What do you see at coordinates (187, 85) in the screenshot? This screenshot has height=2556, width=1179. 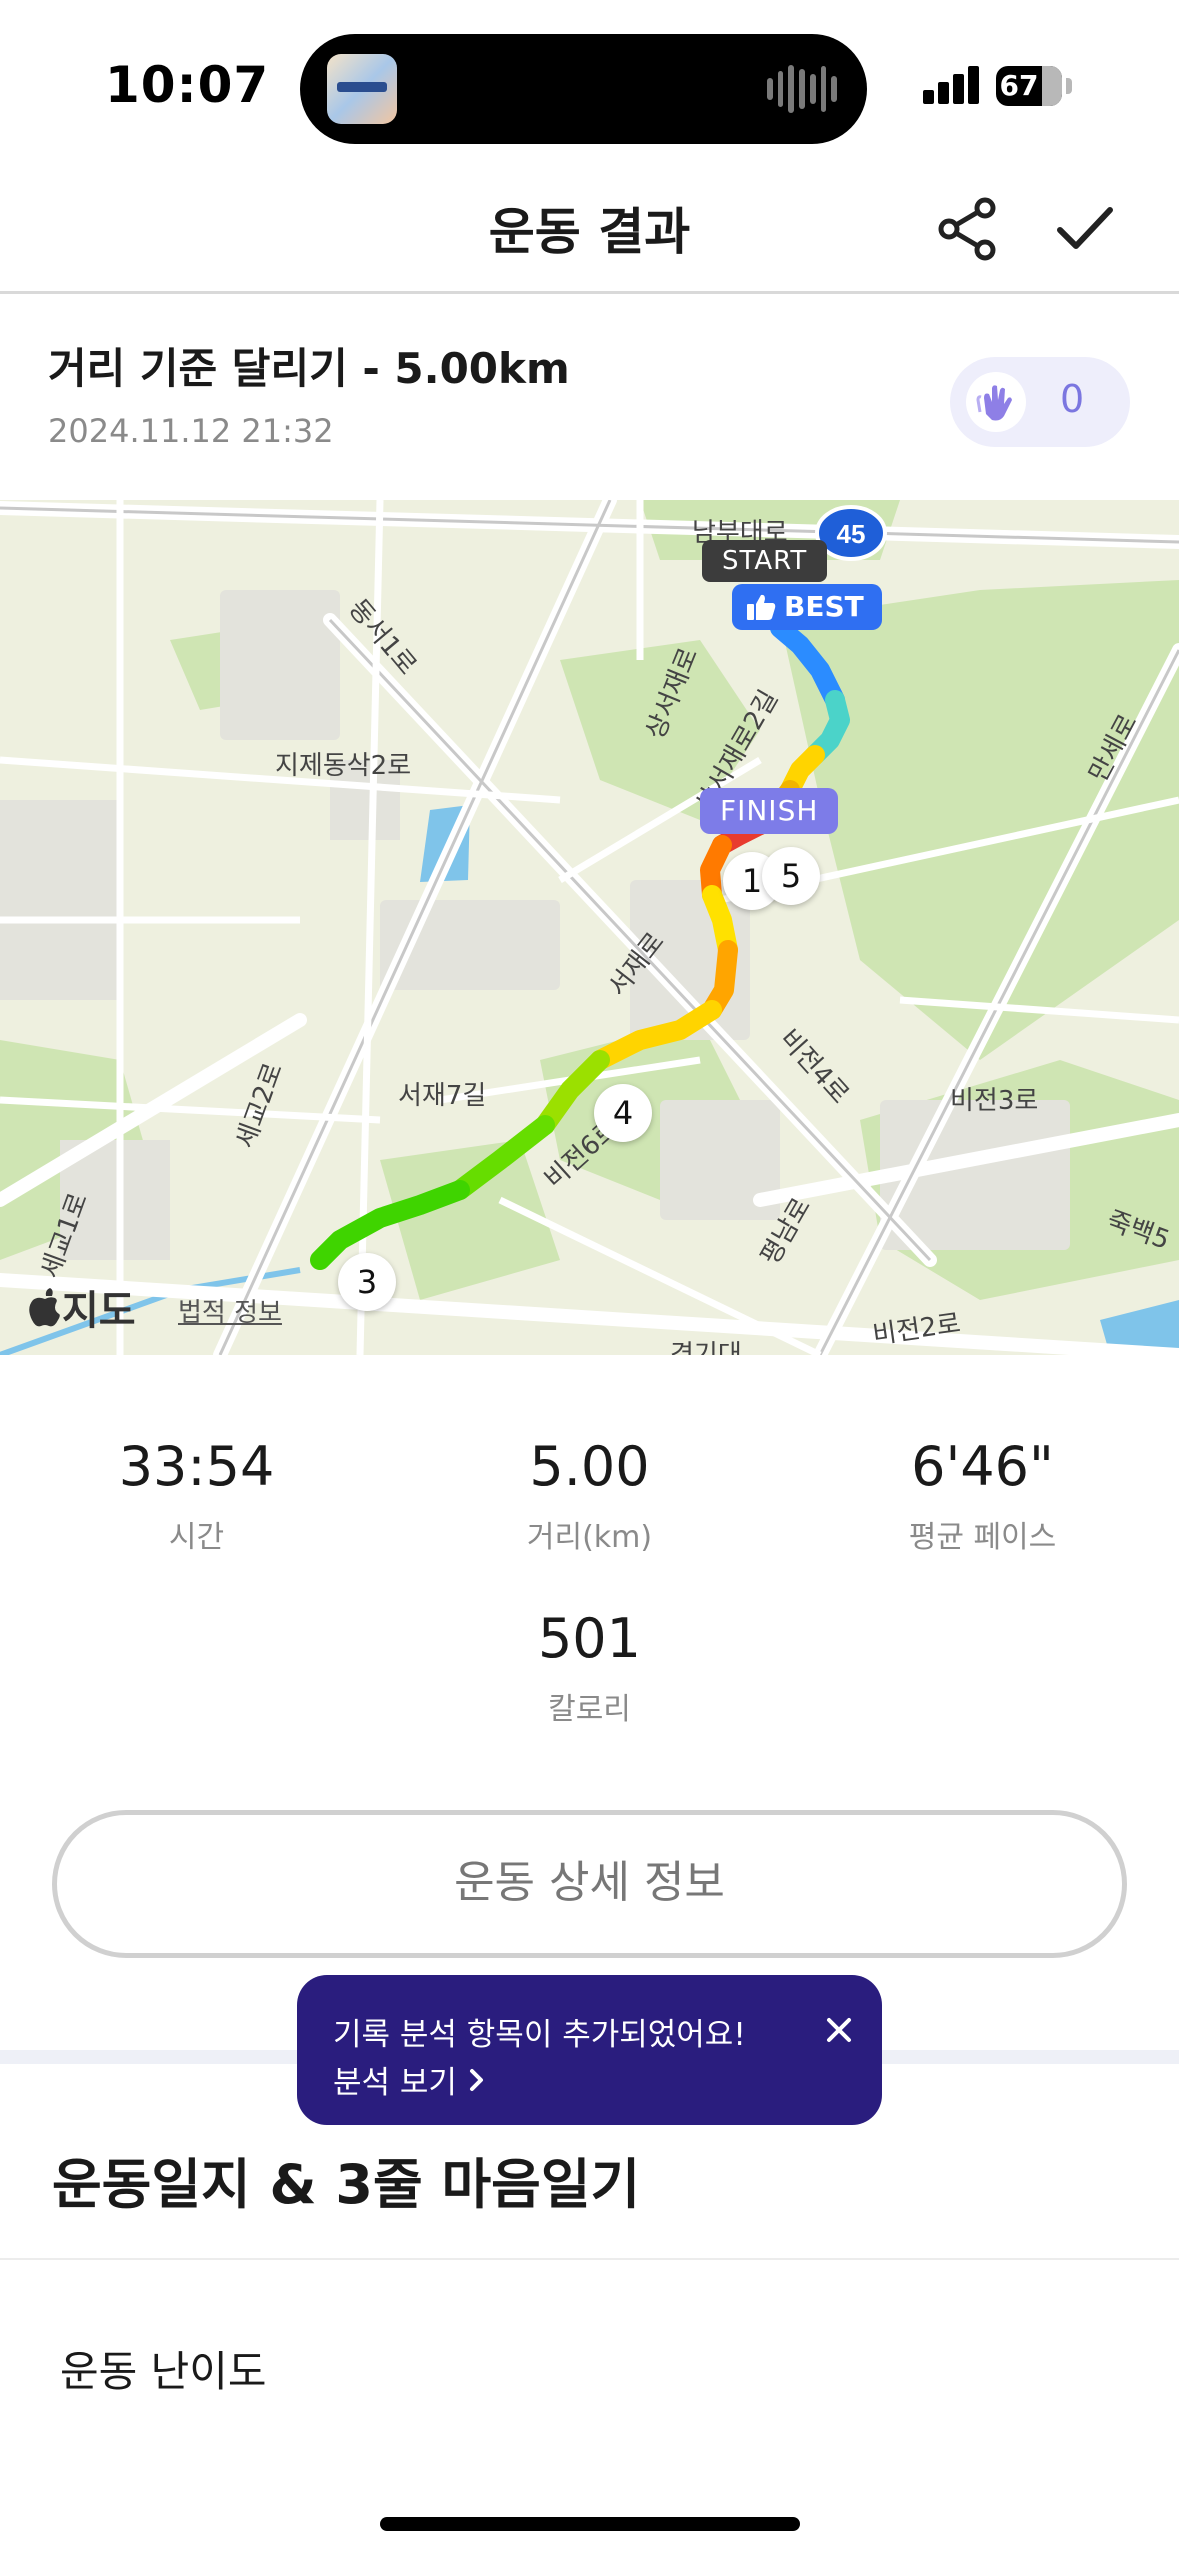 I see `status-time: 10:07` at bounding box center [187, 85].